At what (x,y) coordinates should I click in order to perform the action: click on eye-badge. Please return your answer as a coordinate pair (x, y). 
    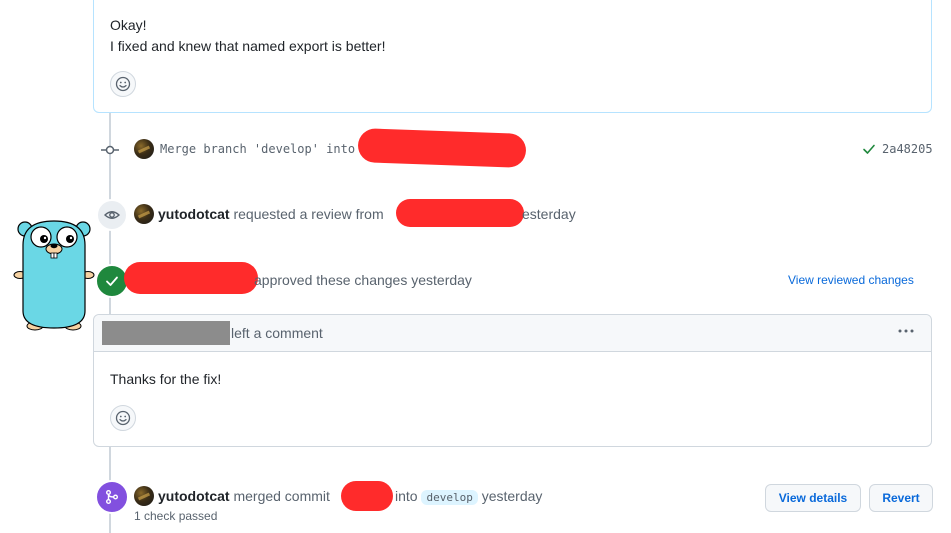
    Looking at the image, I should click on (112, 215).